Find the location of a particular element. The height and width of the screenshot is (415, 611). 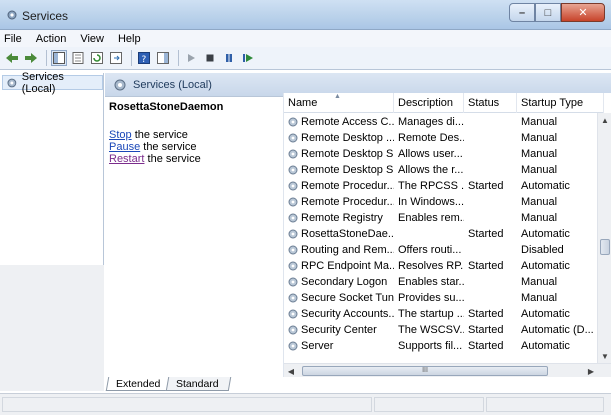

table-row: Remote Procedur... In Windows... Manual is located at coordinates (444, 202).